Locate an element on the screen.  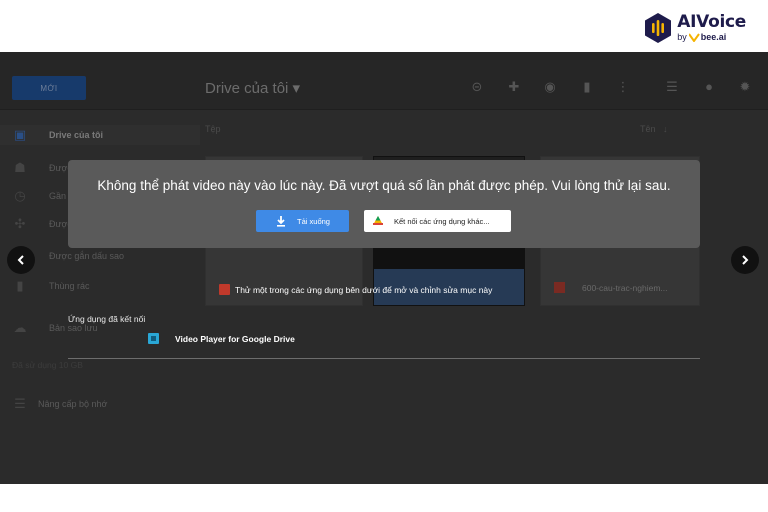
aivoice-watermark: AIVoice by bee.ai is located at coordinates (694, 28).